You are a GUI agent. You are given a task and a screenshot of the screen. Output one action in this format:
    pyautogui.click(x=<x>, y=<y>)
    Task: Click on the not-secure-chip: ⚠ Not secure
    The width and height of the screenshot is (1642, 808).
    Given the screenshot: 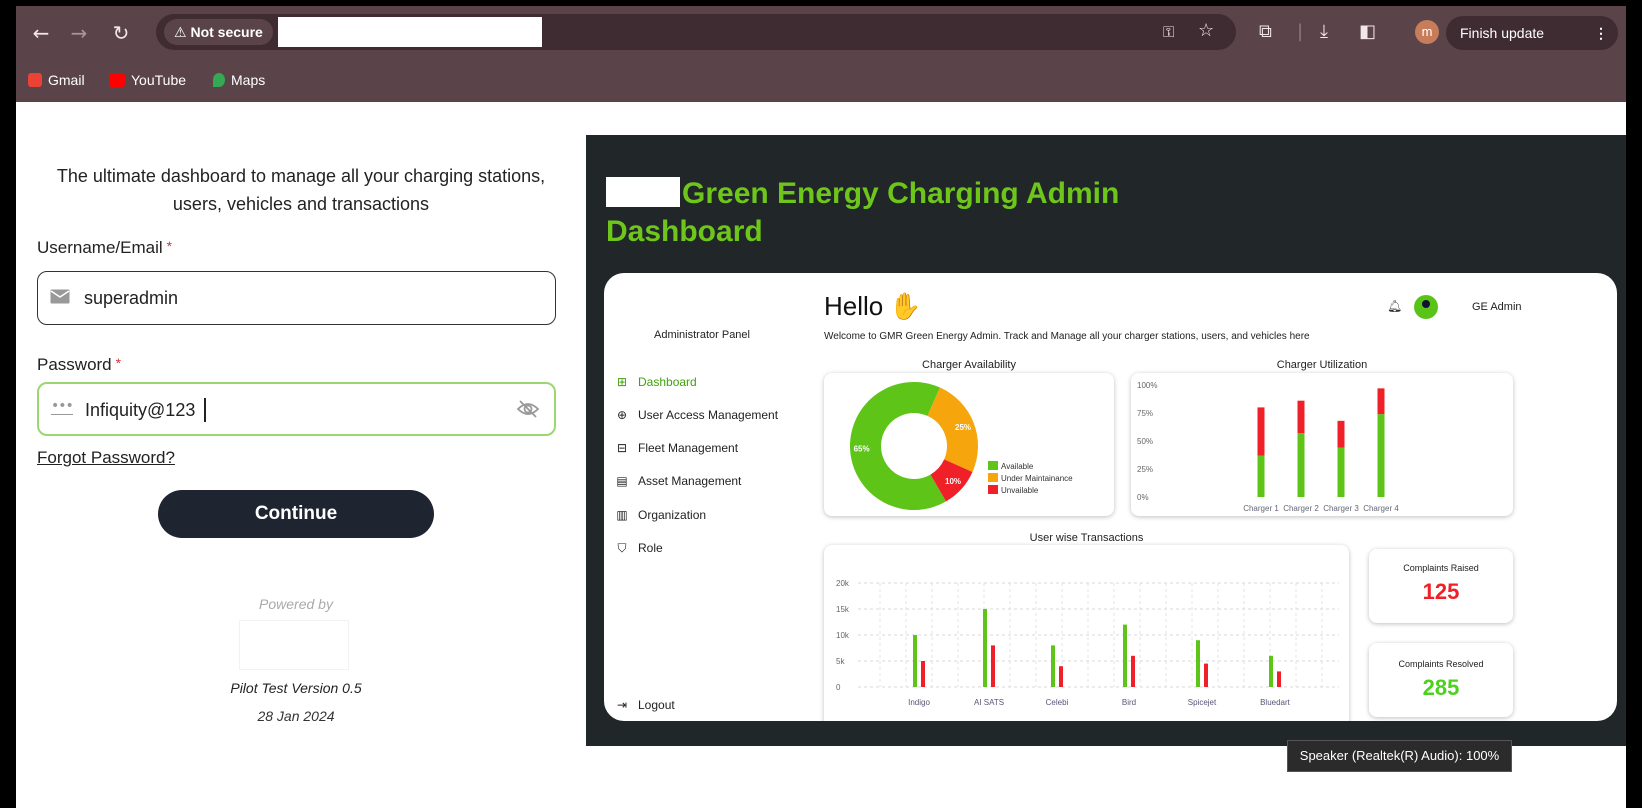 What is the action you would take?
    pyautogui.click(x=218, y=32)
    